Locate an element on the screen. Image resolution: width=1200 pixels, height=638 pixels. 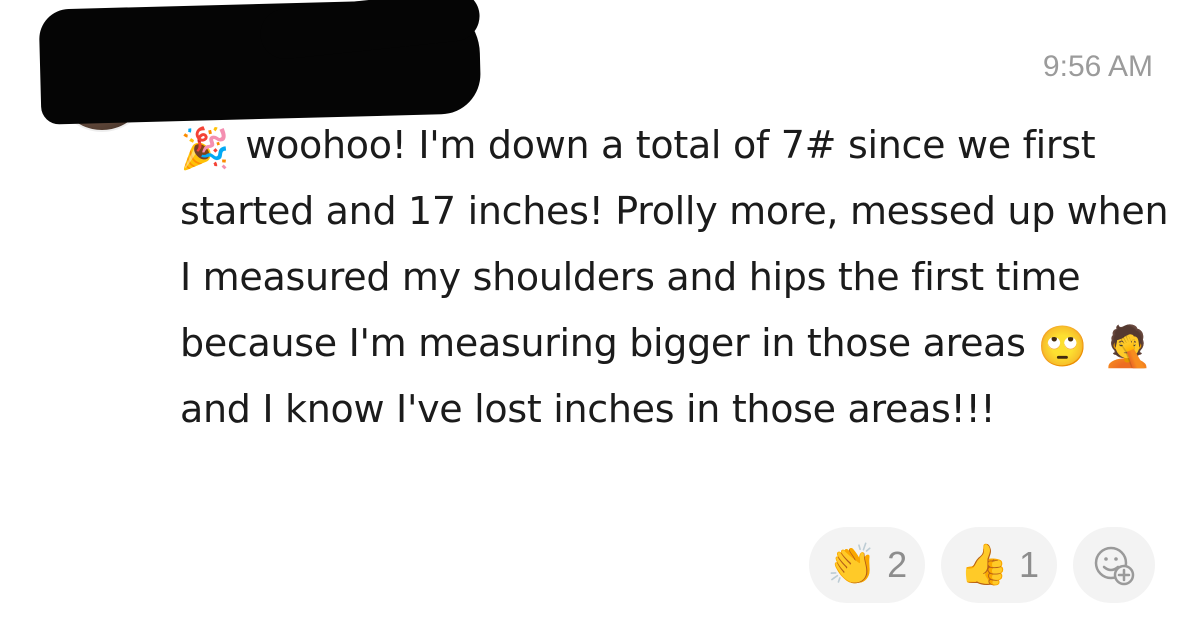
reaction-clap-button: 👏 2 is located at coordinates (867, 565).